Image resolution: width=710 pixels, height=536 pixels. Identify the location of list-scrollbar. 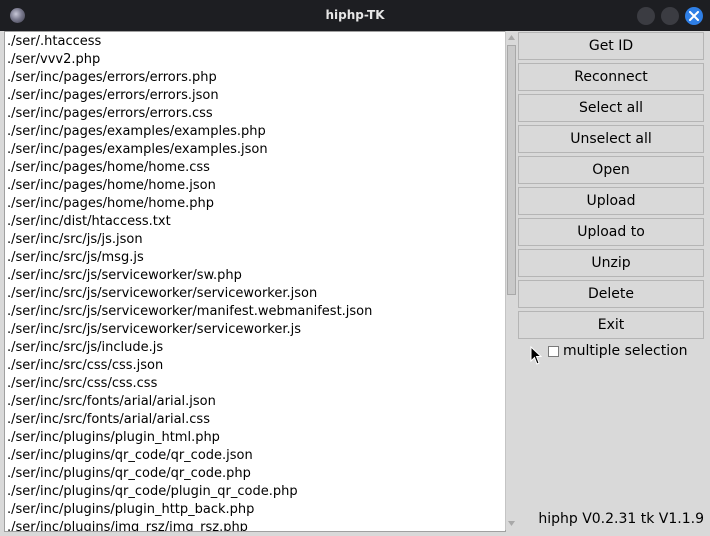
(511, 280).